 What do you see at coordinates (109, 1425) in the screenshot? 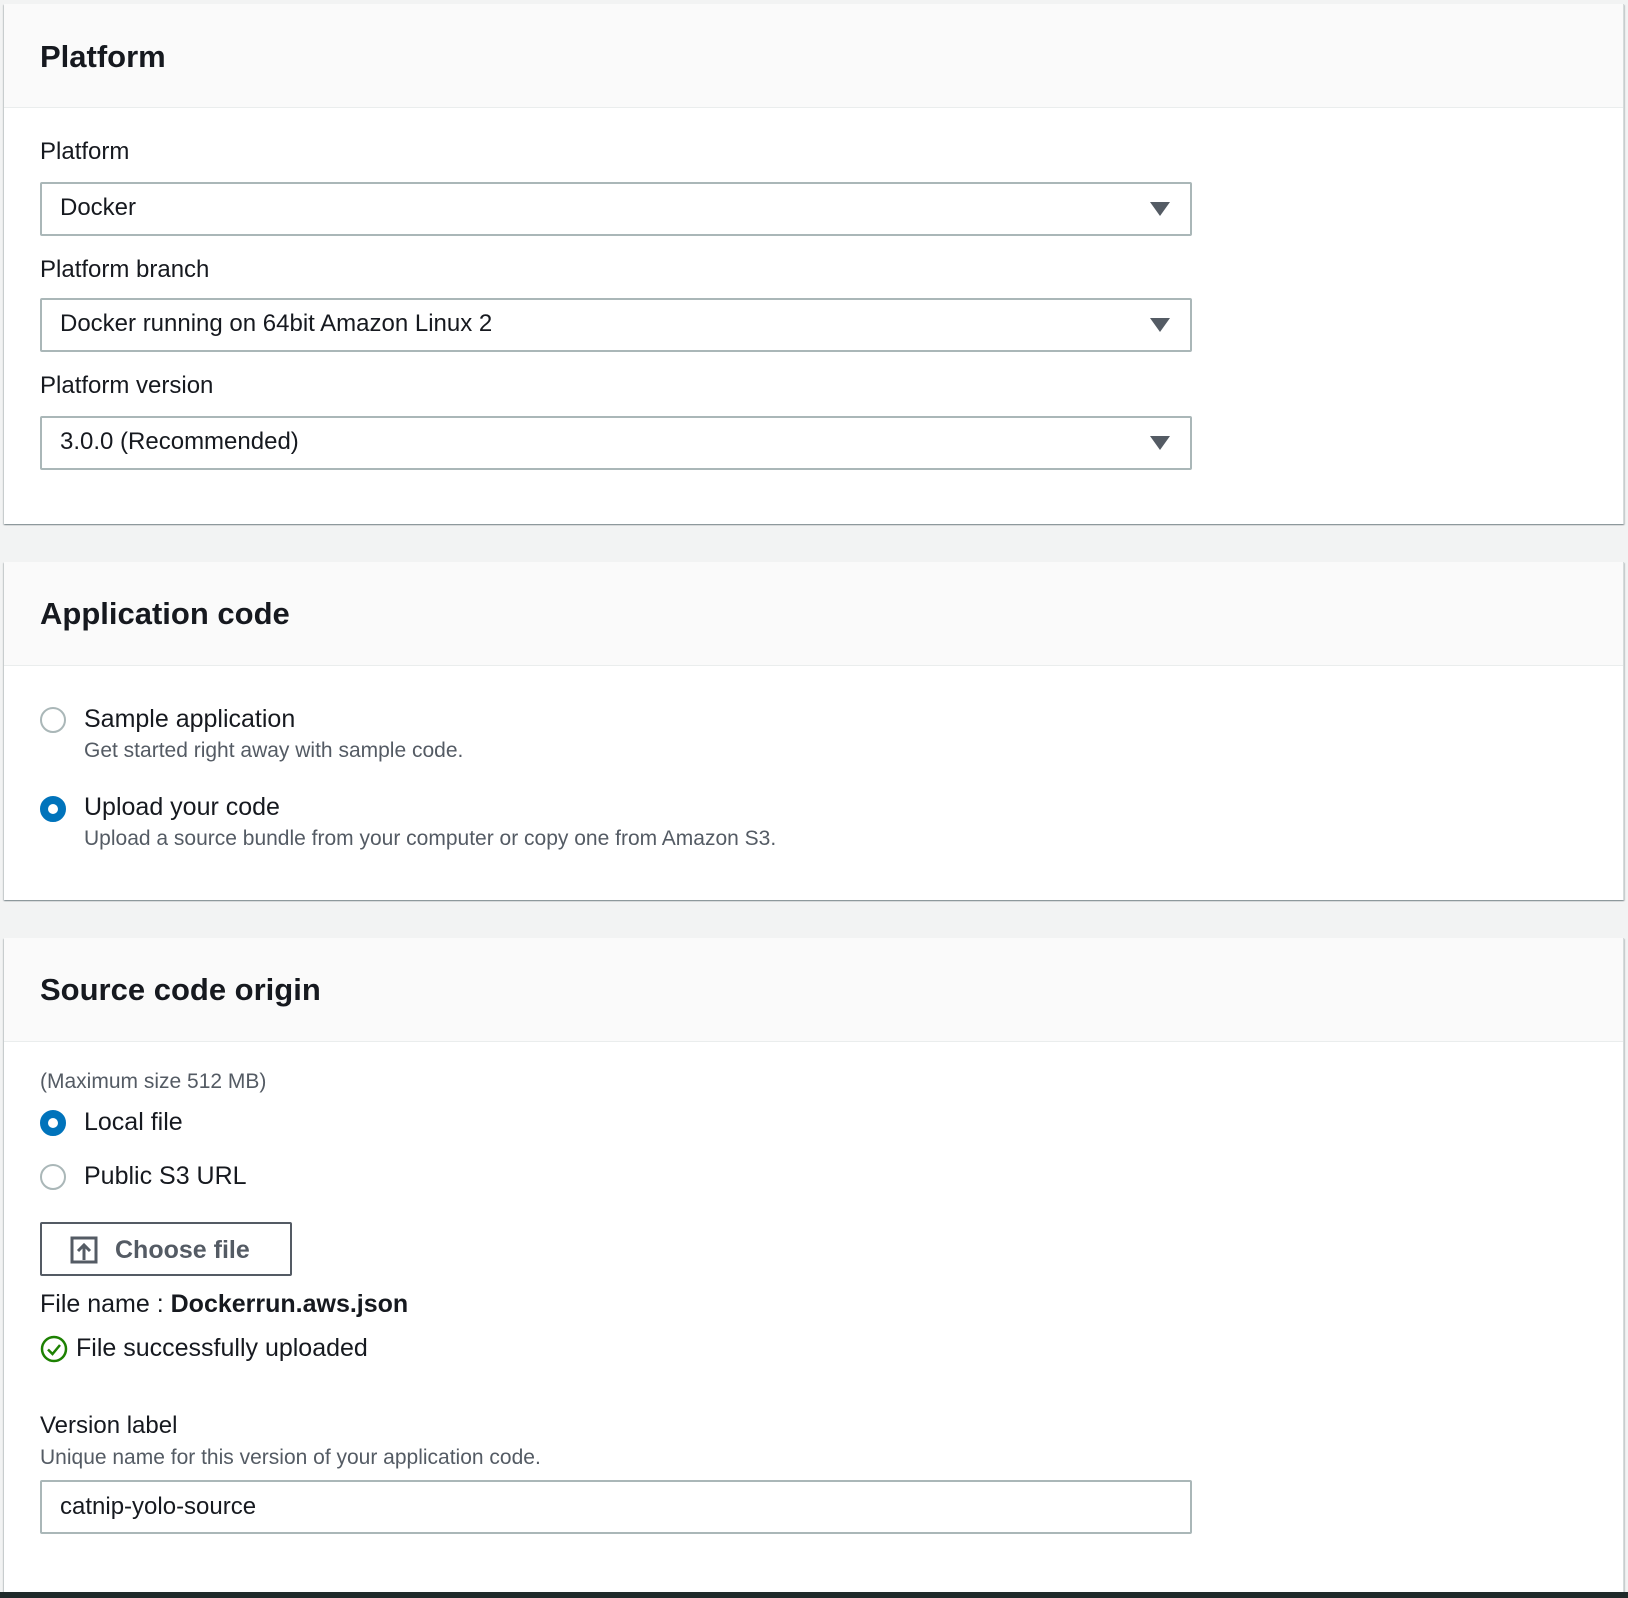
I see `version-label-label: Version label` at bounding box center [109, 1425].